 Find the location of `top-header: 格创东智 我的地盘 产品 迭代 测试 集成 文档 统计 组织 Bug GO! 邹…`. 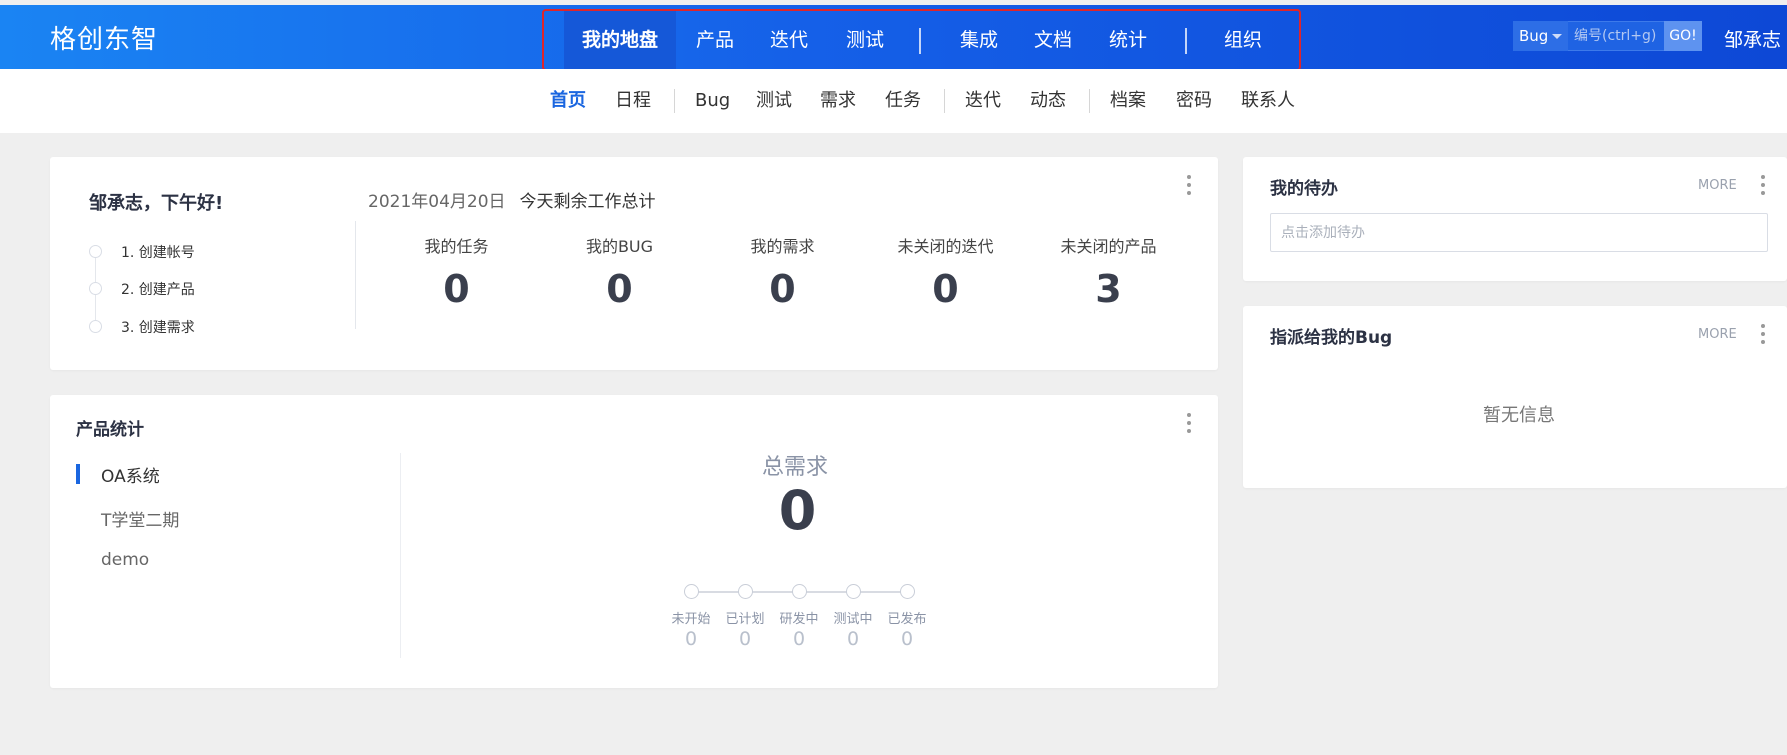

top-header: 格创东智 我的地盘 产品 迭代 测试 集成 文档 统计 组织 Bug GO! 邹… is located at coordinates (893, 38).